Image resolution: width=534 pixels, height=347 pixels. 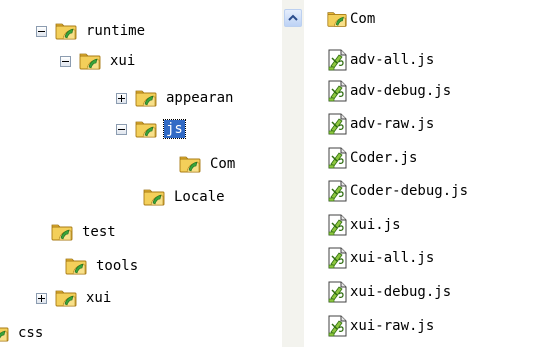 I want to click on tree-node-css: css, so click(x=22, y=333).